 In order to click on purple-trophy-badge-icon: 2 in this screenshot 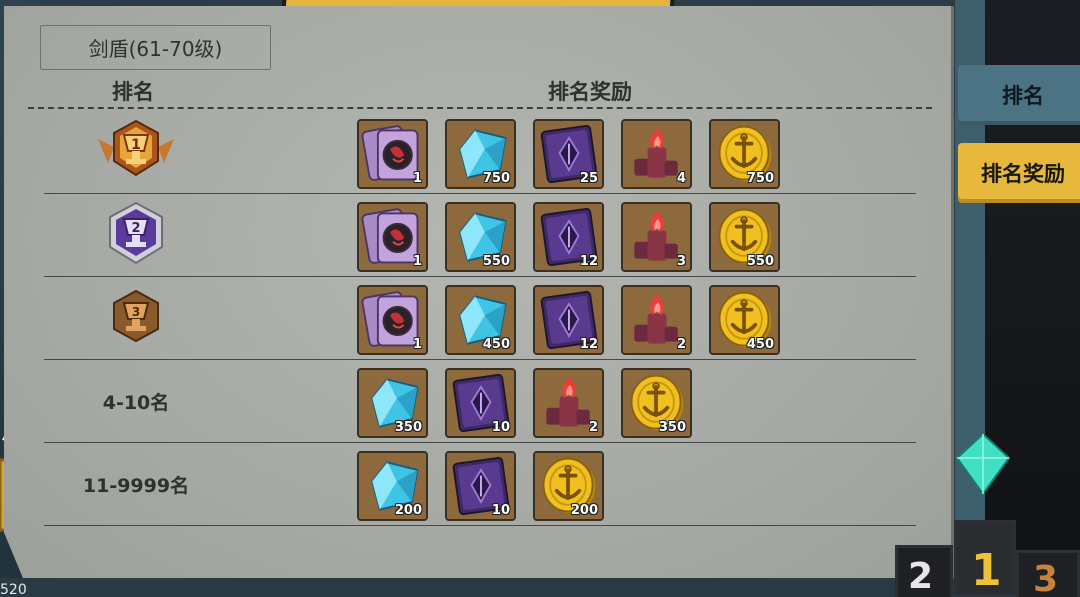, I will do `click(136, 235)`.